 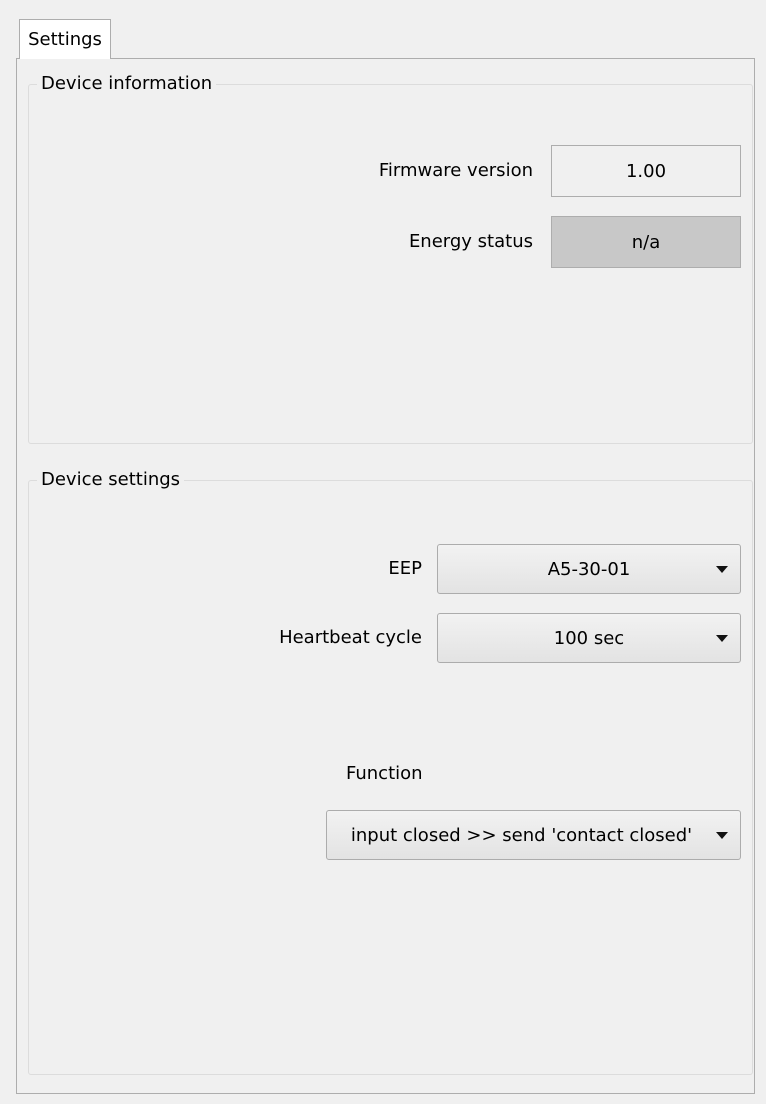 I want to click on heartbeat-cycle-dropdown: 100 sec, so click(x=589, y=638).